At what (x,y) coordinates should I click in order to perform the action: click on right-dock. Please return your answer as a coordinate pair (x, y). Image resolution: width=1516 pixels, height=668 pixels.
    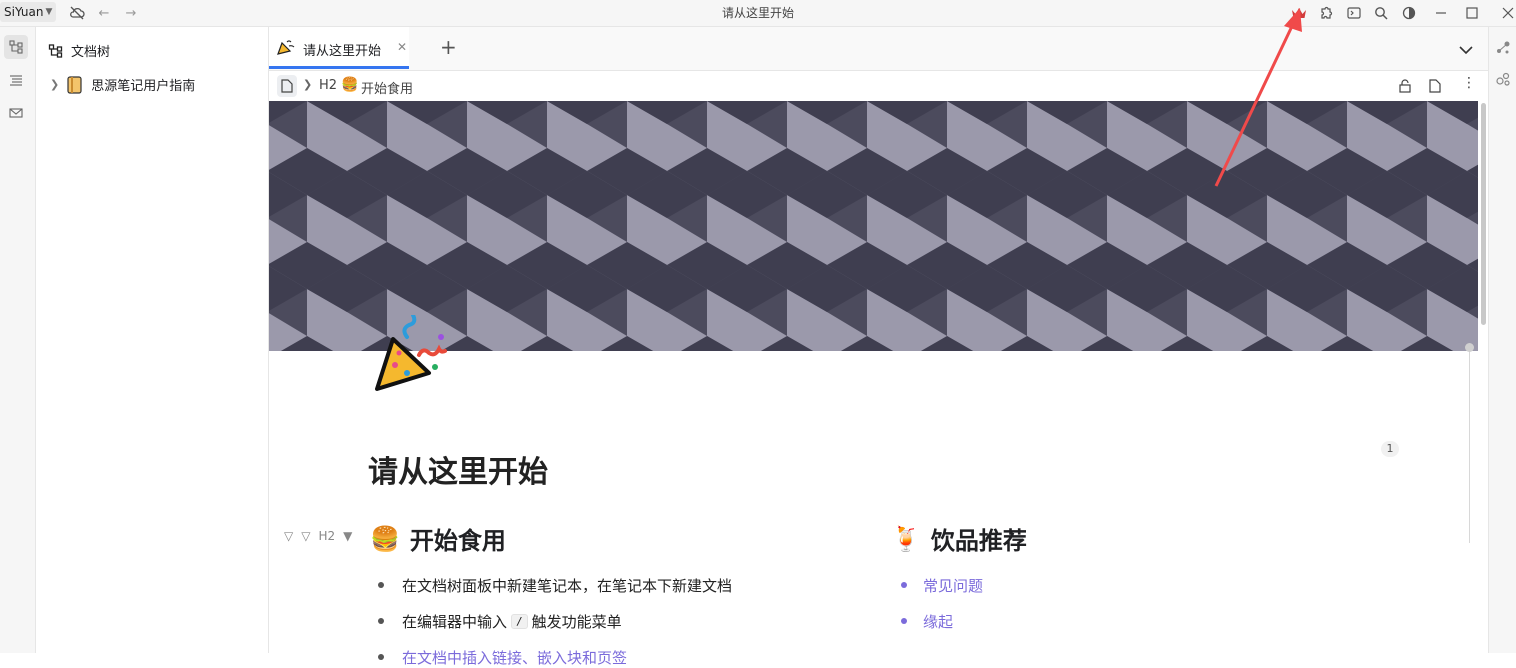
    Looking at the image, I should click on (1502, 340).